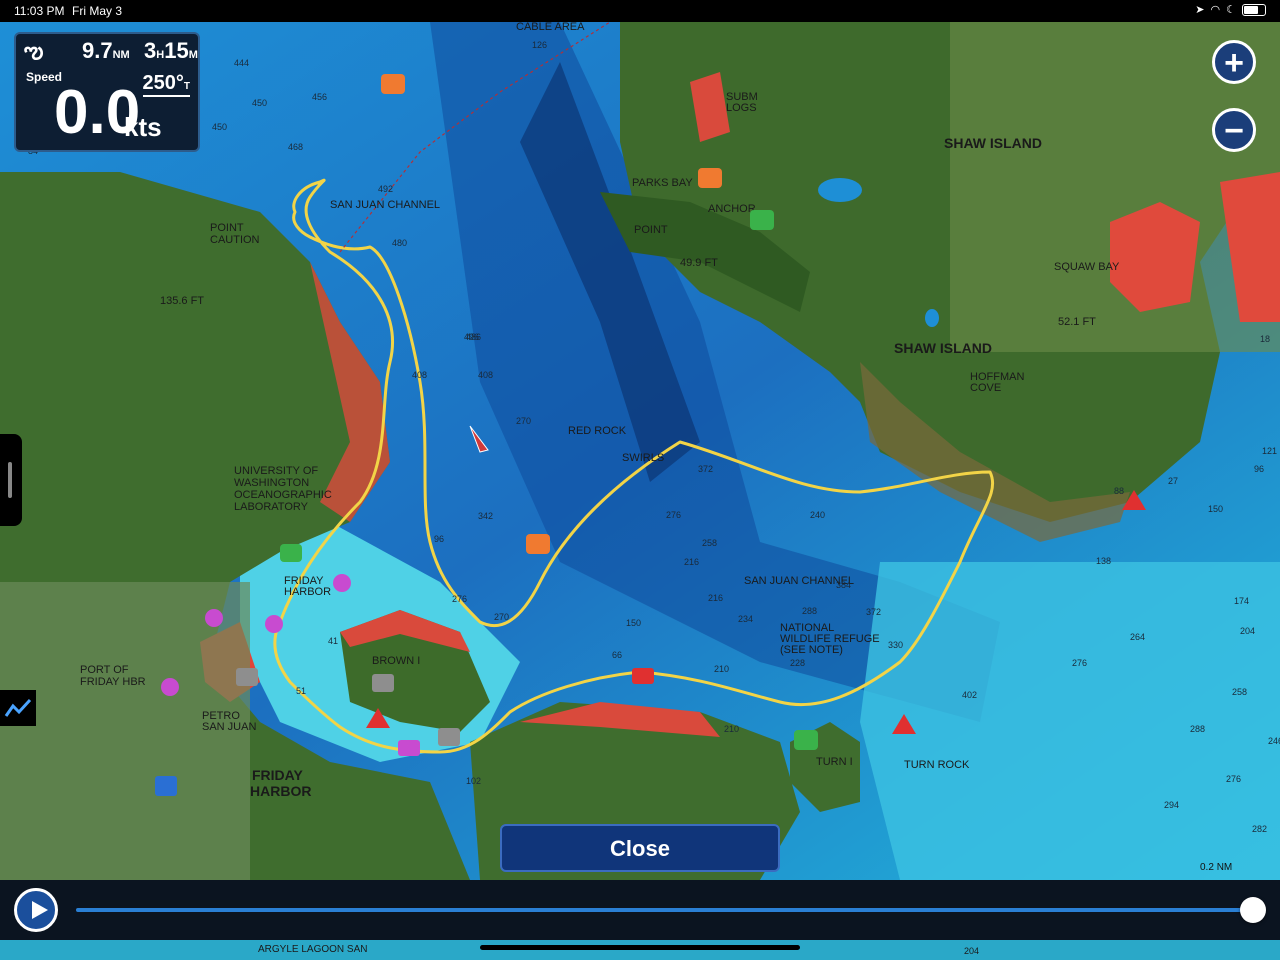 The width and height of the screenshot is (1280, 960). What do you see at coordinates (227, 228) in the screenshot?
I see `label-point-caution-1: POINT` at bounding box center [227, 228].